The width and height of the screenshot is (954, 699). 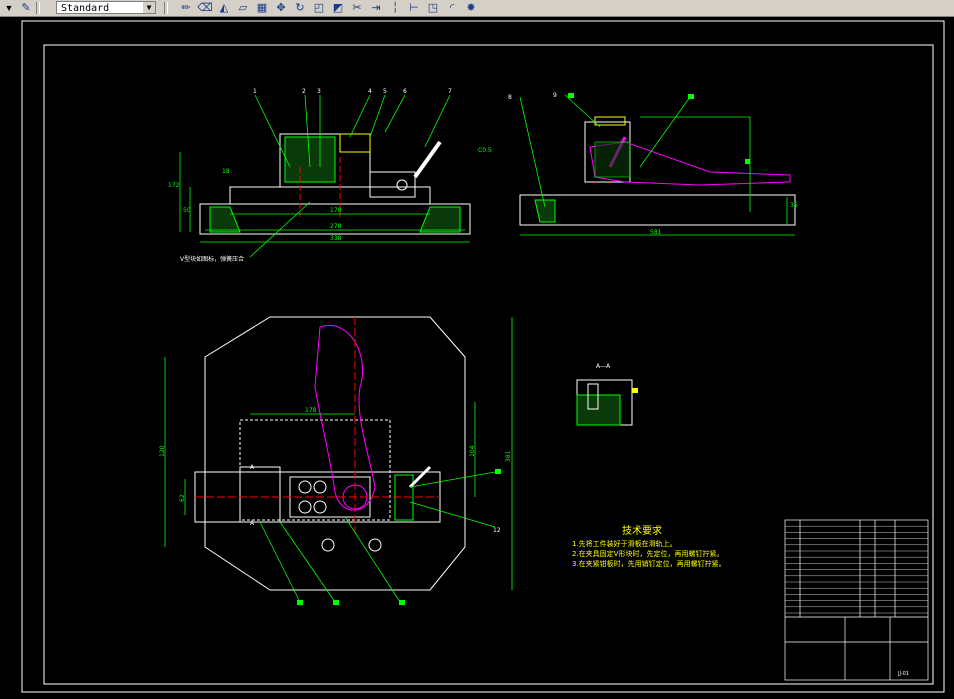 I want to click on bom-frame, so click(x=856, y=600).